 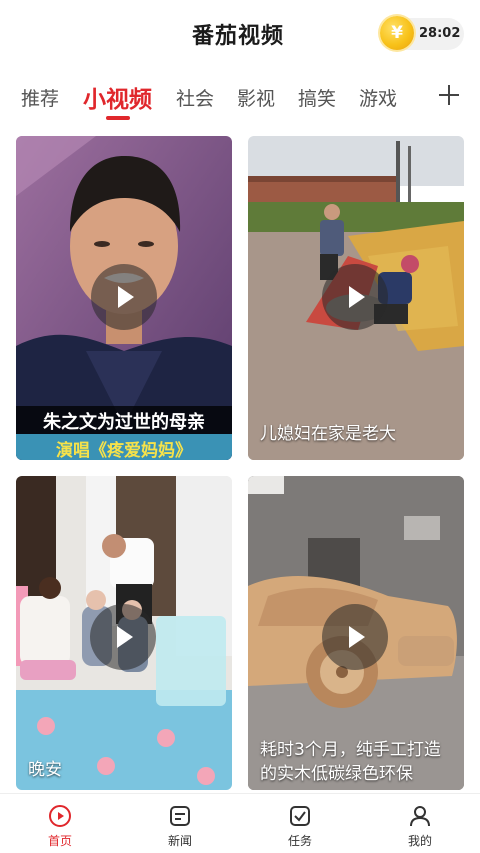 I want to click on coin-icon: ¥, so click(x=397, y=33).